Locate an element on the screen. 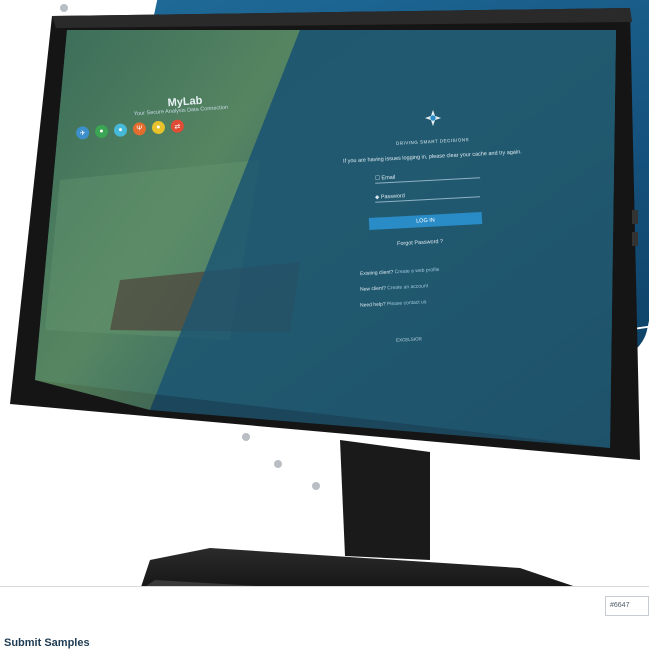  section-title: Submit Samples is located at coordinates (47, 643).